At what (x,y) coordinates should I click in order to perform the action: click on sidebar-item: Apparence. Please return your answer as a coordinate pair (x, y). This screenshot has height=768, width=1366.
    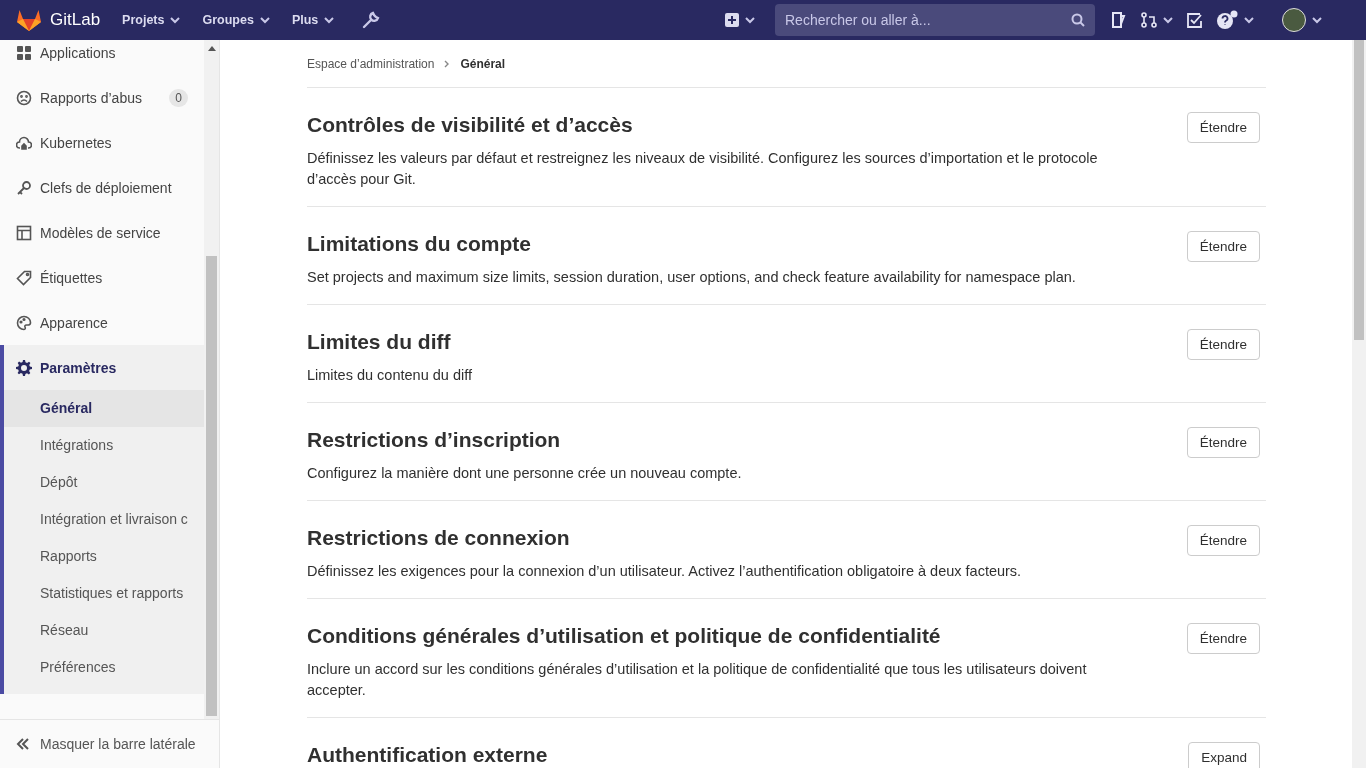
    Looking at the image, I should click on (102, 322).